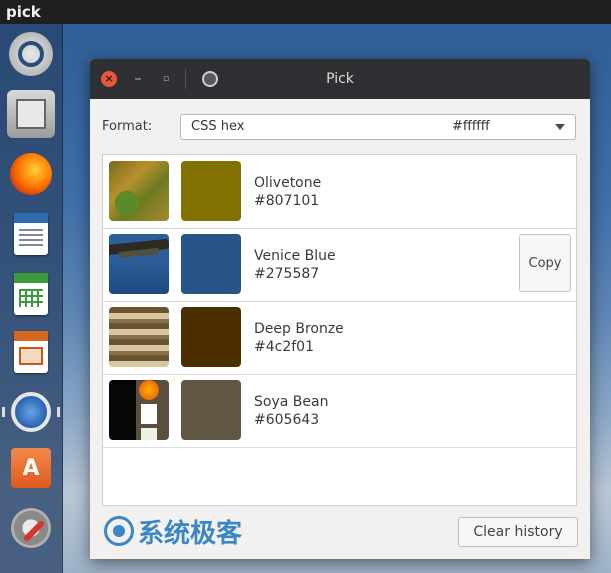 Image resolution: width=611 pixels, height=573 pixels. Describe the element at coordinates (287, 201) in the screenshot. I see `color-hex: #807101` at that location.